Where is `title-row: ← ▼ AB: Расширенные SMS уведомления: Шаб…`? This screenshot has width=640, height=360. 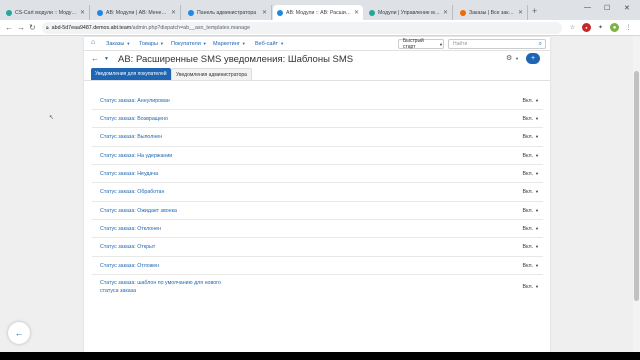 title-row: ← ▼ AB: Расширенные SMS уведомления: Шаб… is located at coordinates (317, 59).